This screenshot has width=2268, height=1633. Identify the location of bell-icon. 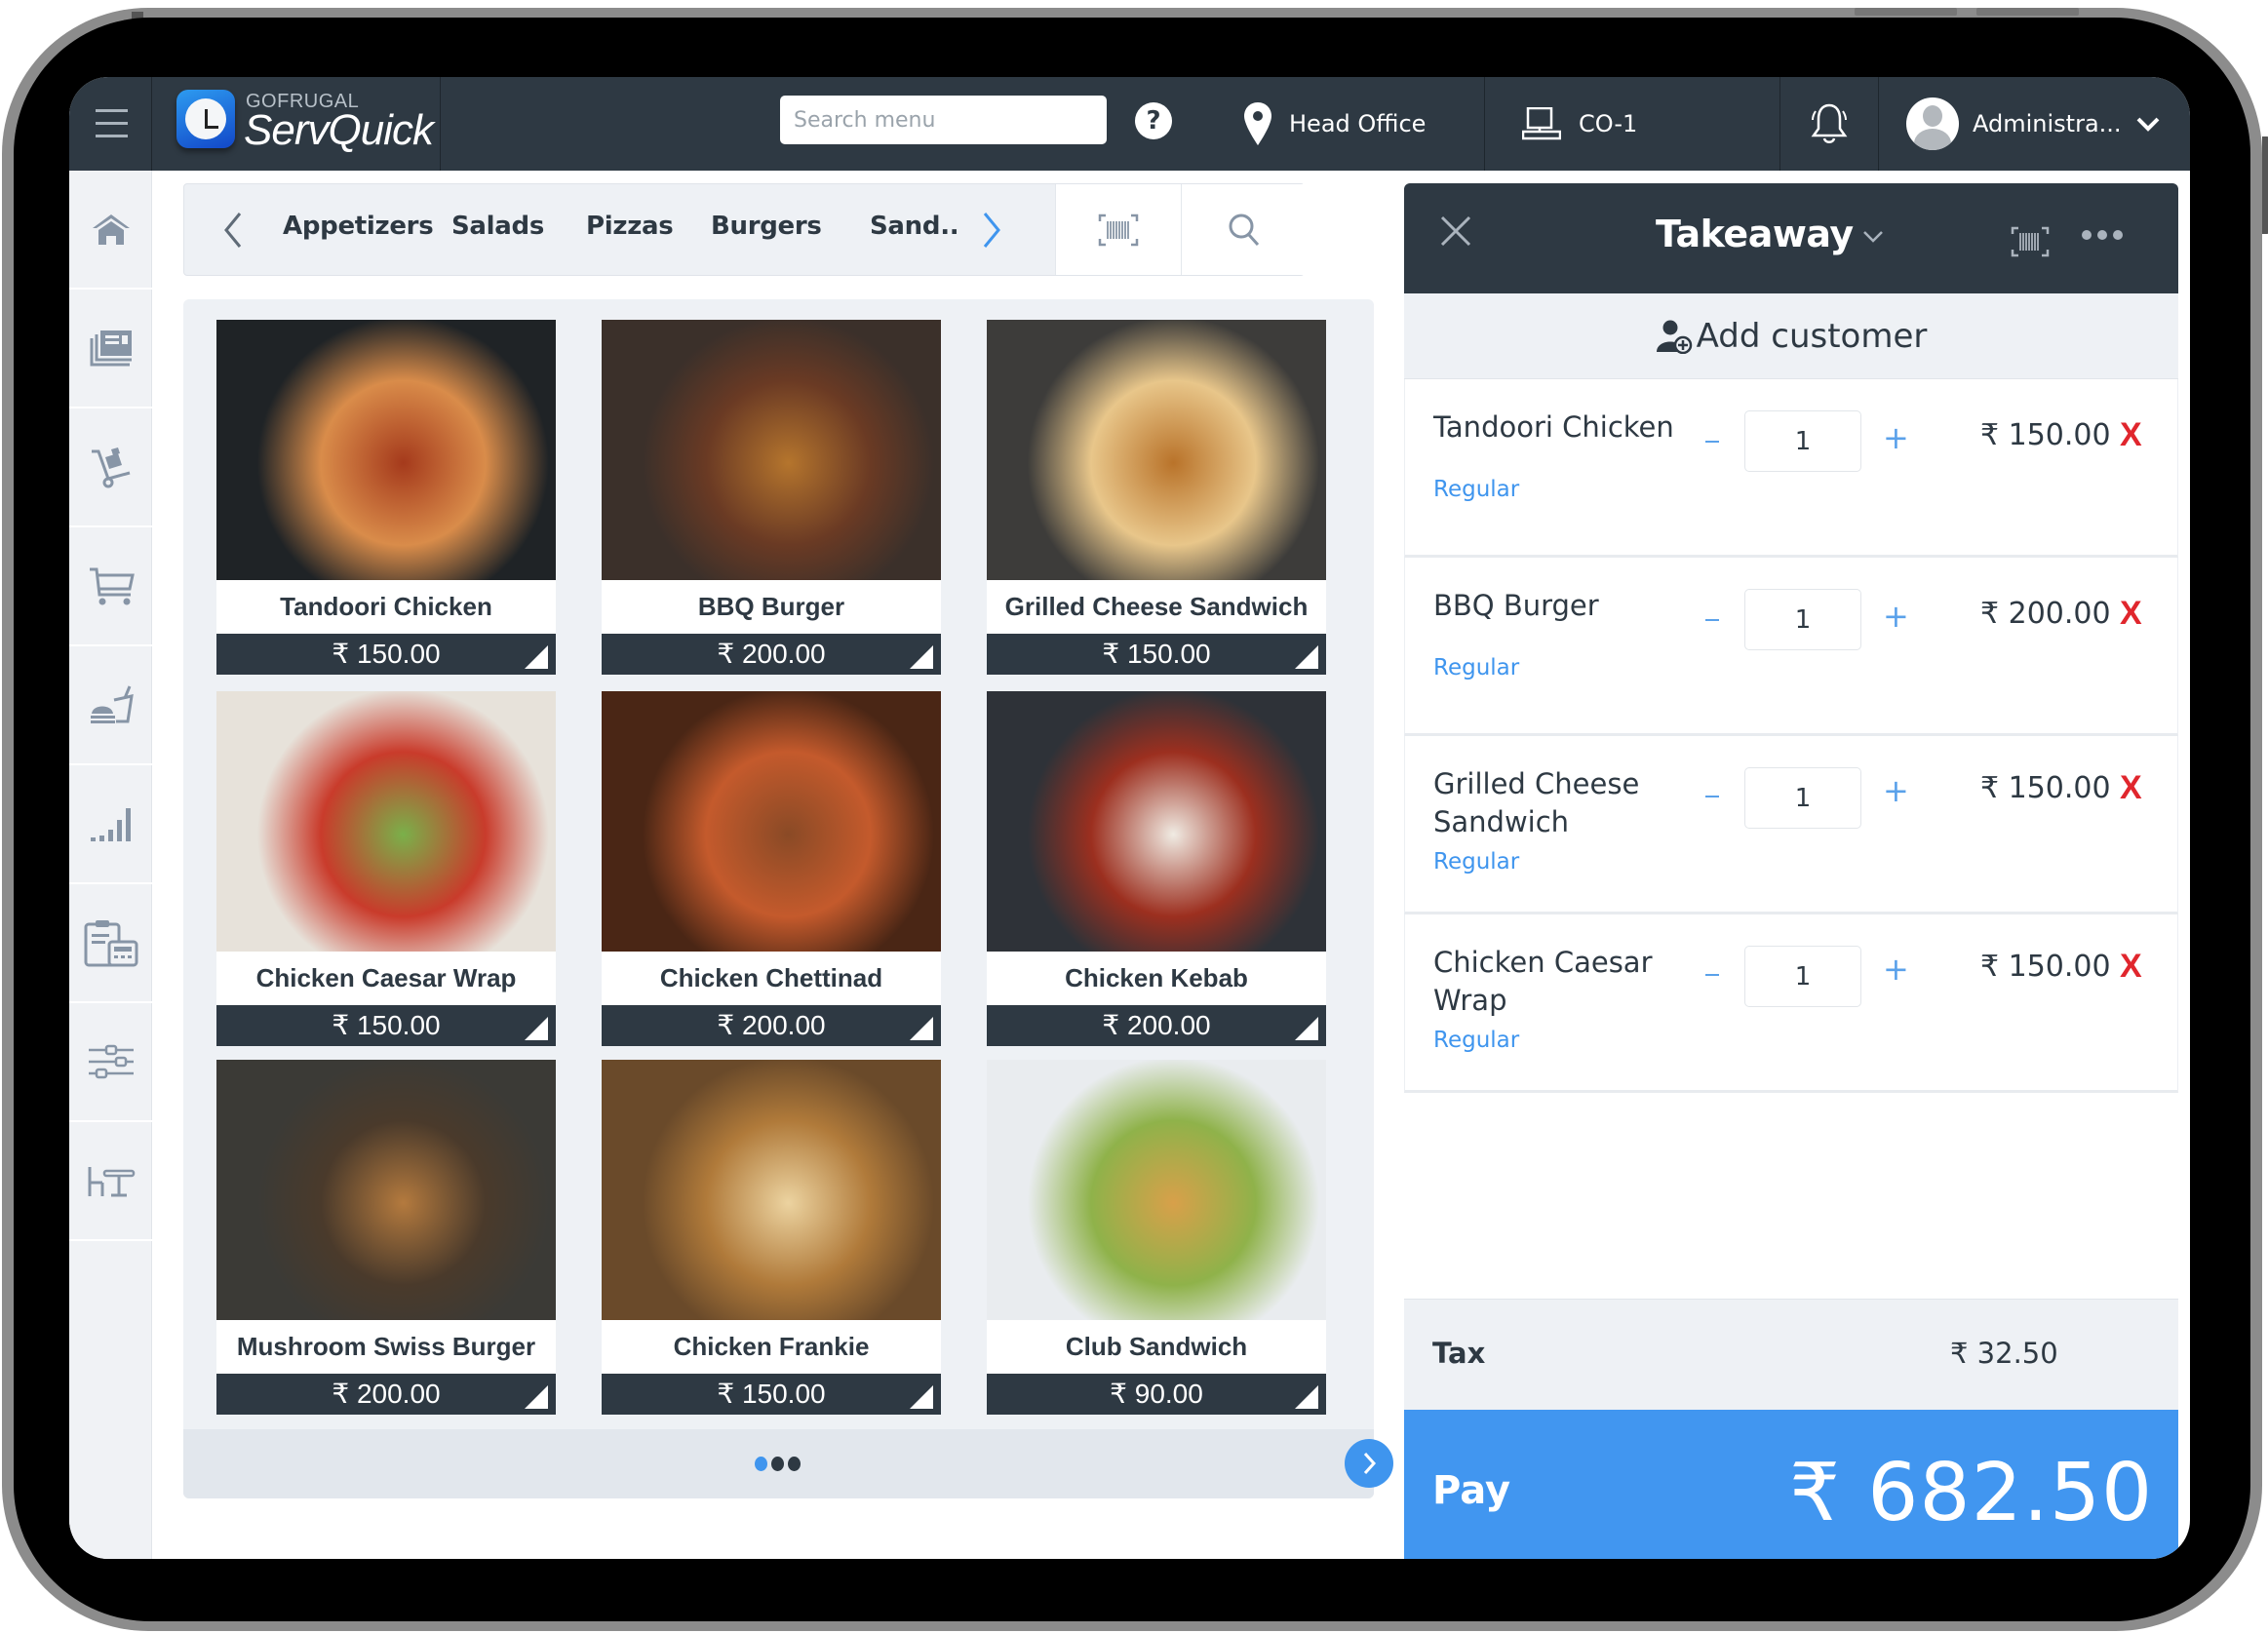
(1830, 123).